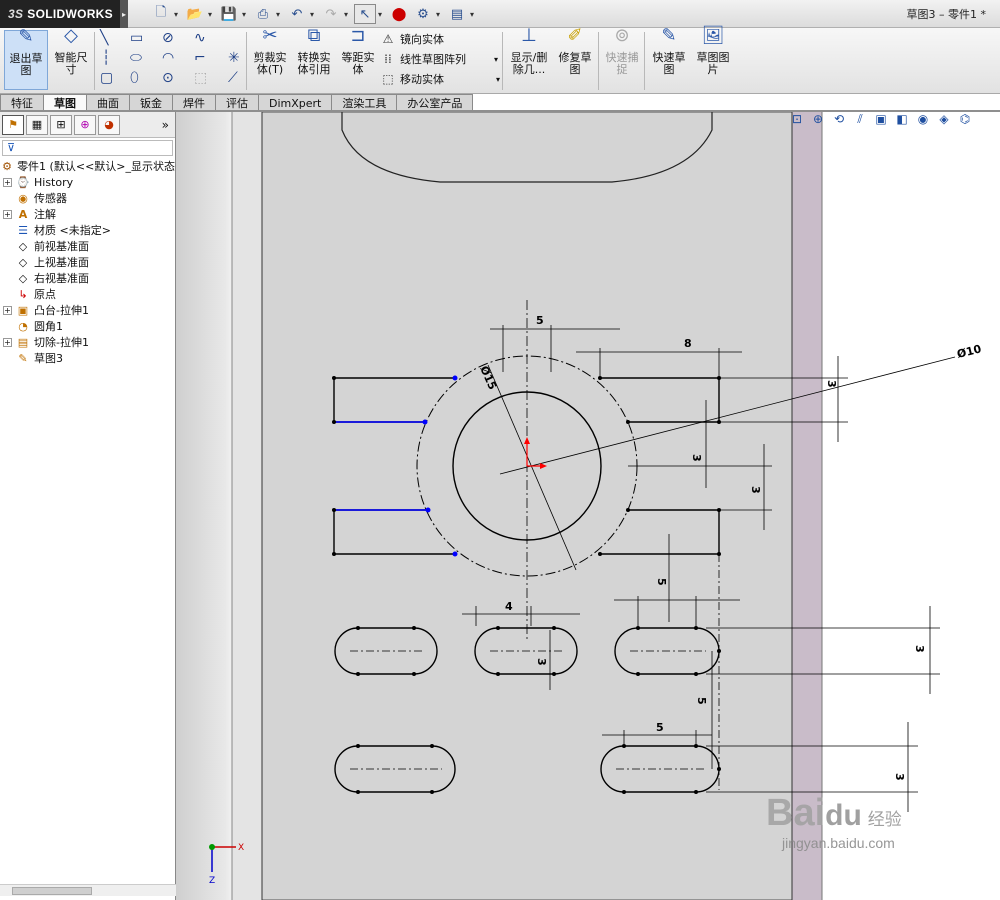  I want to click on smart-dimension-button: ◇ 智能尺 寸, so click(71, 58).